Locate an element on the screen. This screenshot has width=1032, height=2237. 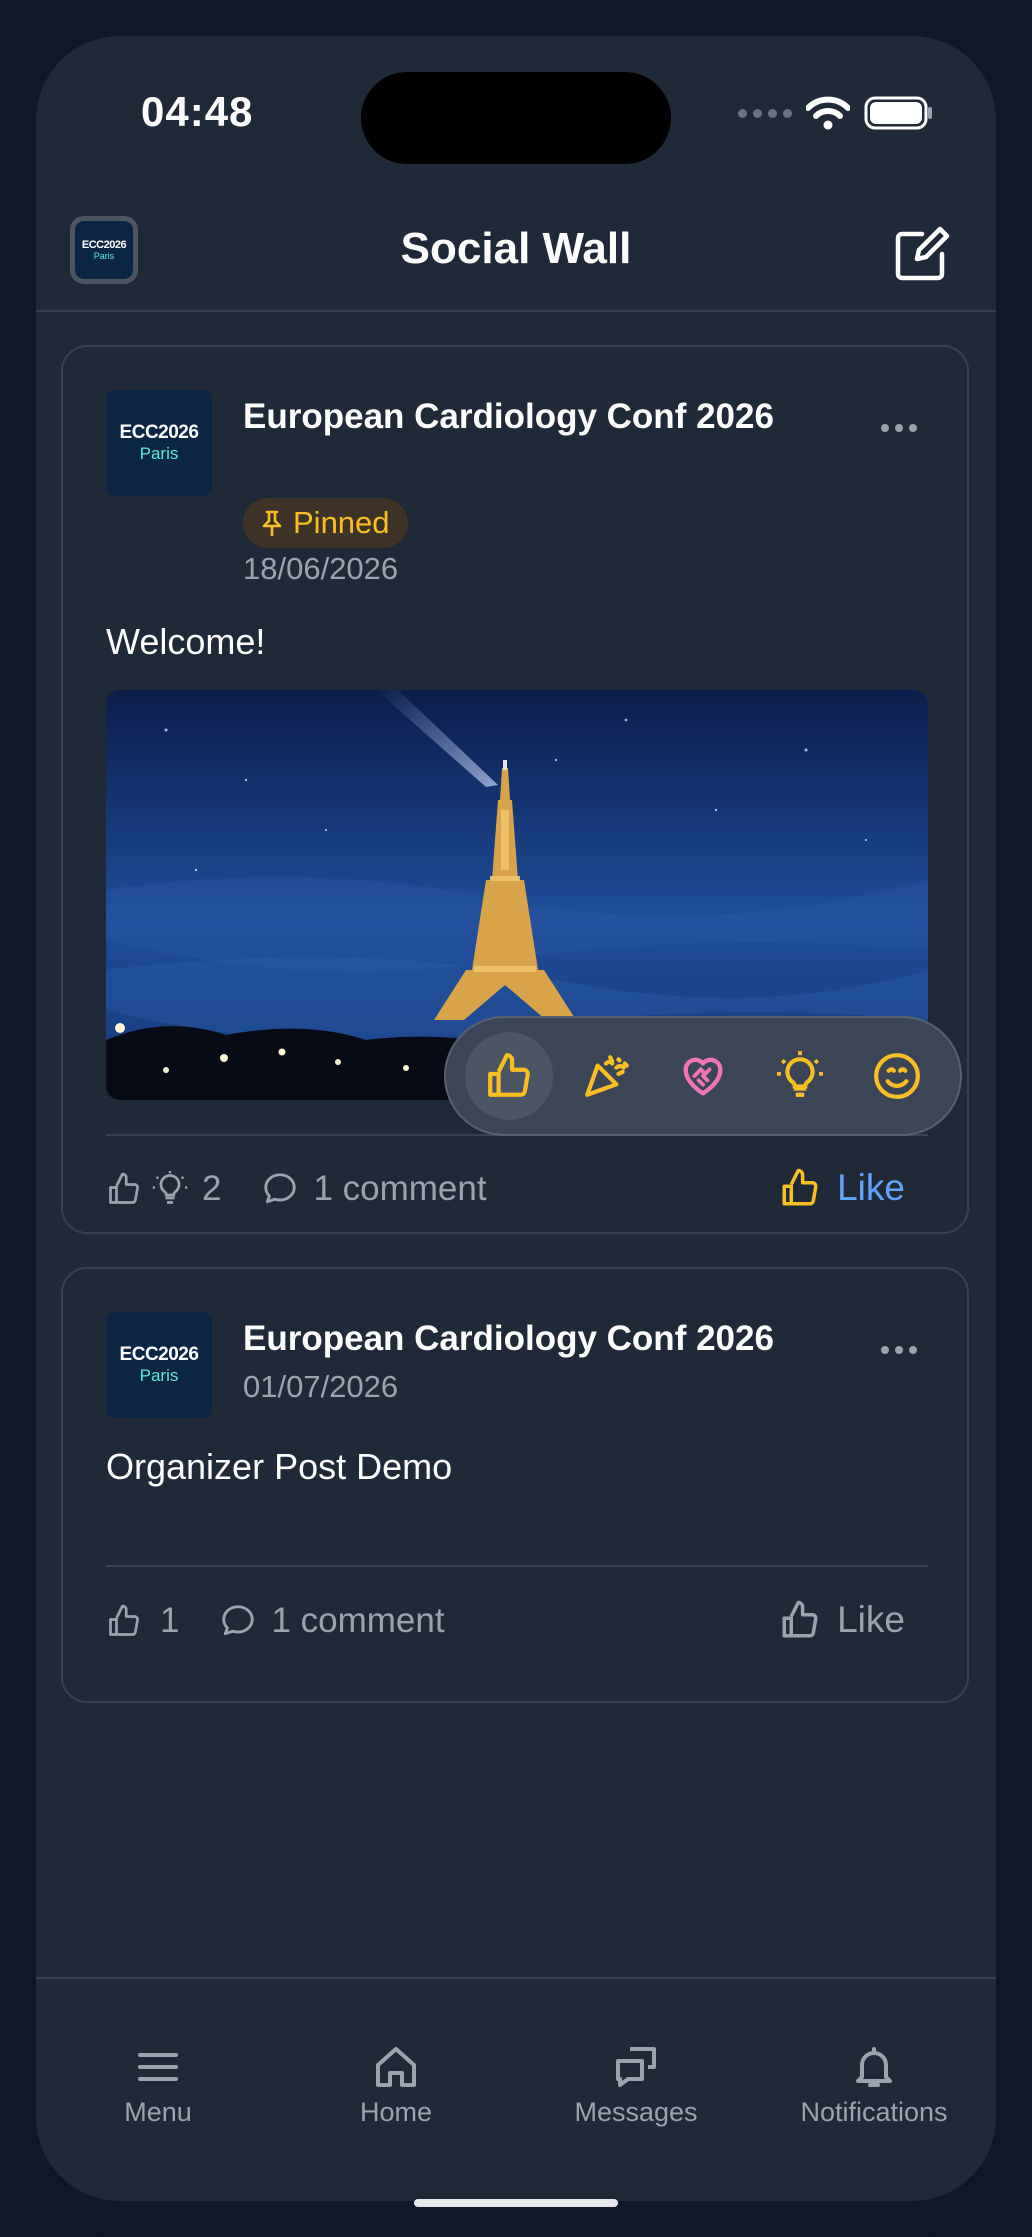
bell-icon is located at coordinates (874, 2067).